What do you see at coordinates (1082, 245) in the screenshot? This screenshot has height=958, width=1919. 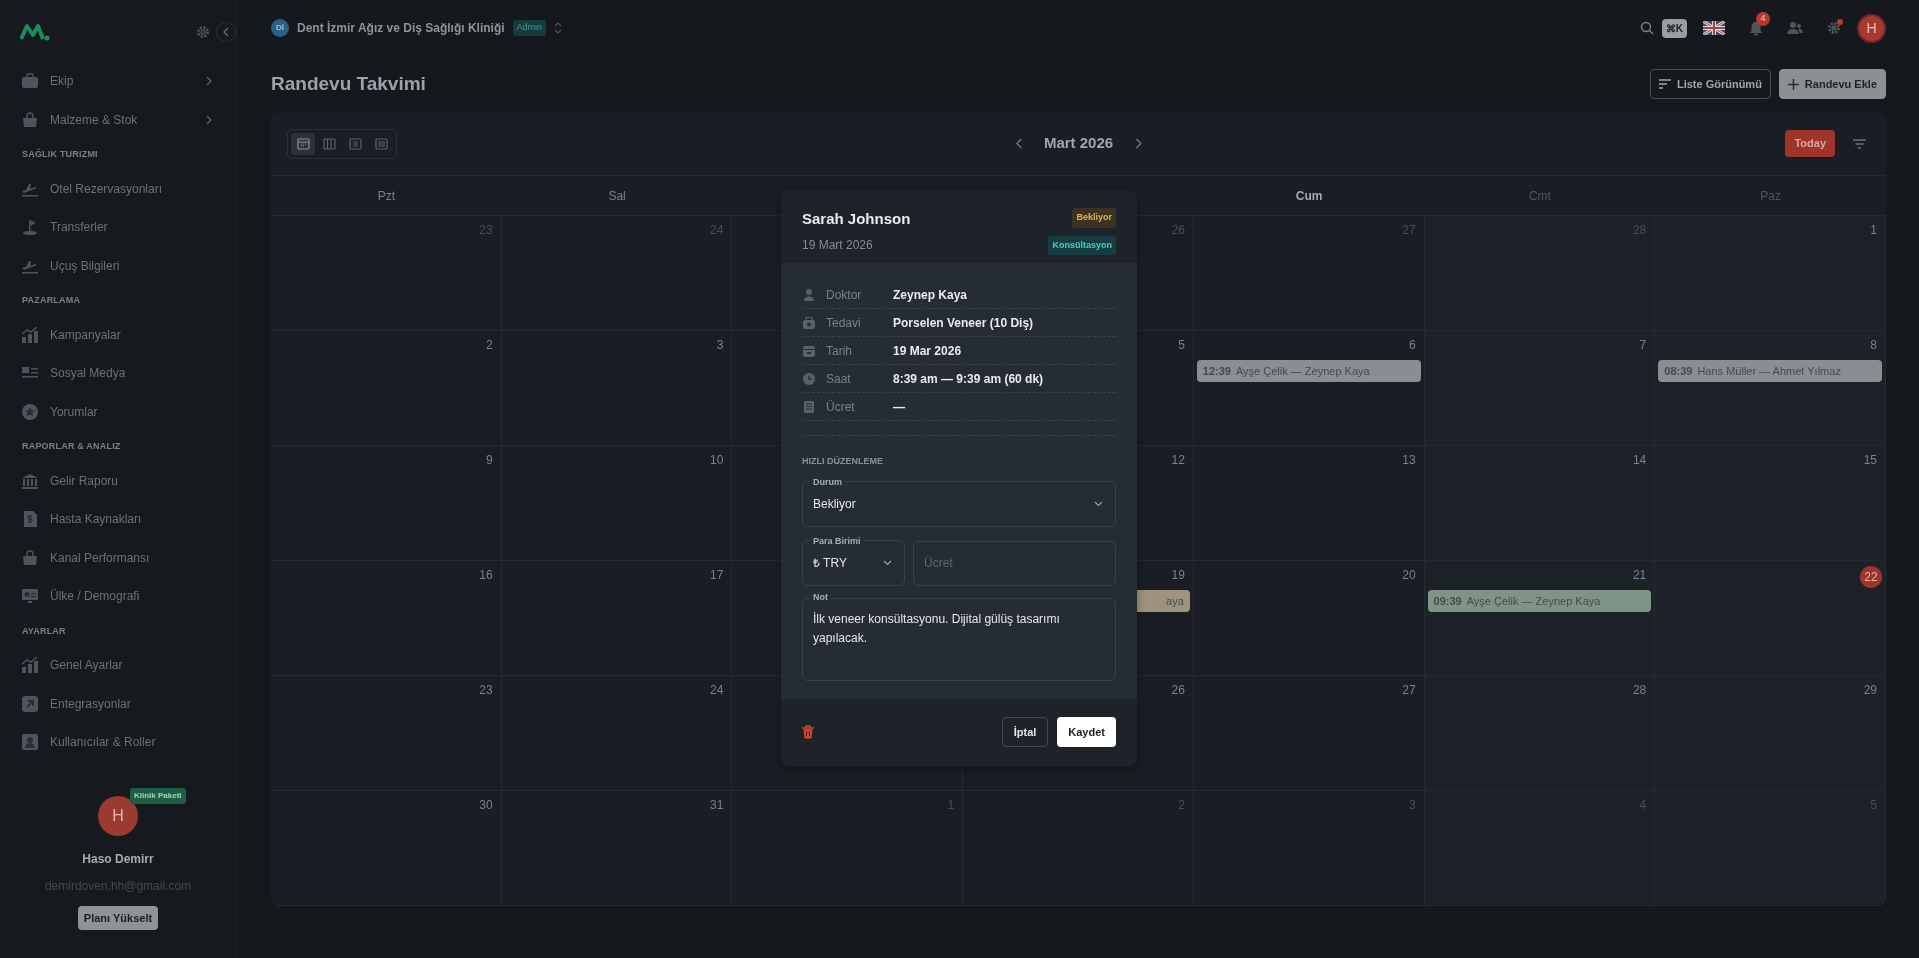 I see `type-badge: Konsültasyon` at bounding box center [1082, 245].